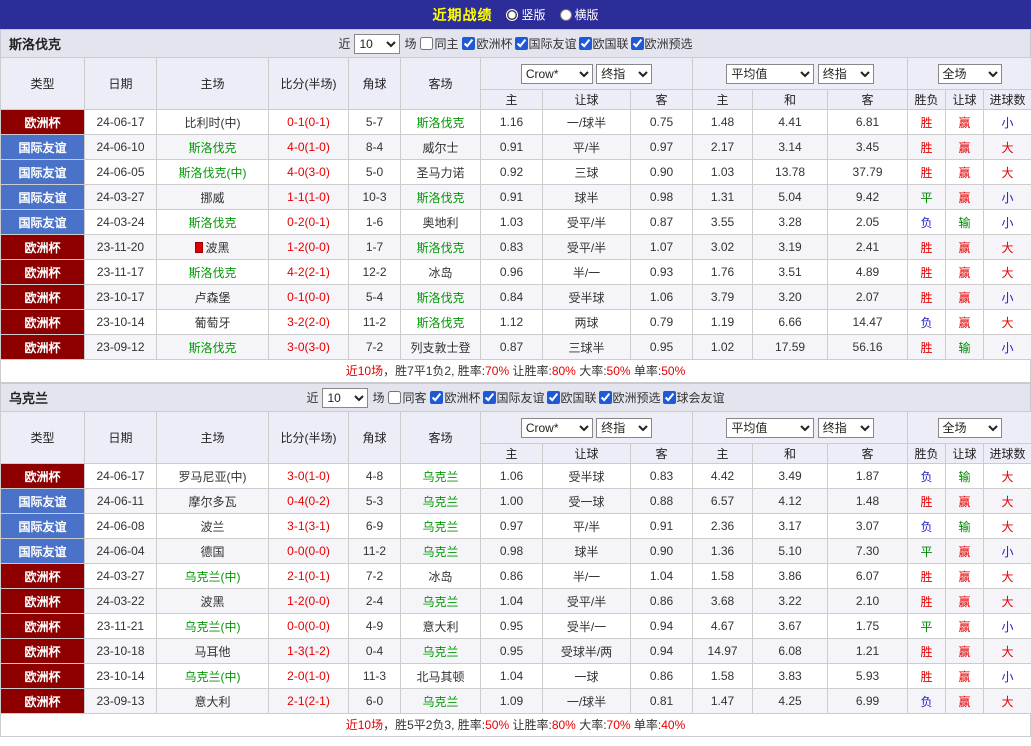 Image resolution: width=1031 pixels, height=746 pixels. I want to click on subcol-odds-away: 客, so click(661, 99).